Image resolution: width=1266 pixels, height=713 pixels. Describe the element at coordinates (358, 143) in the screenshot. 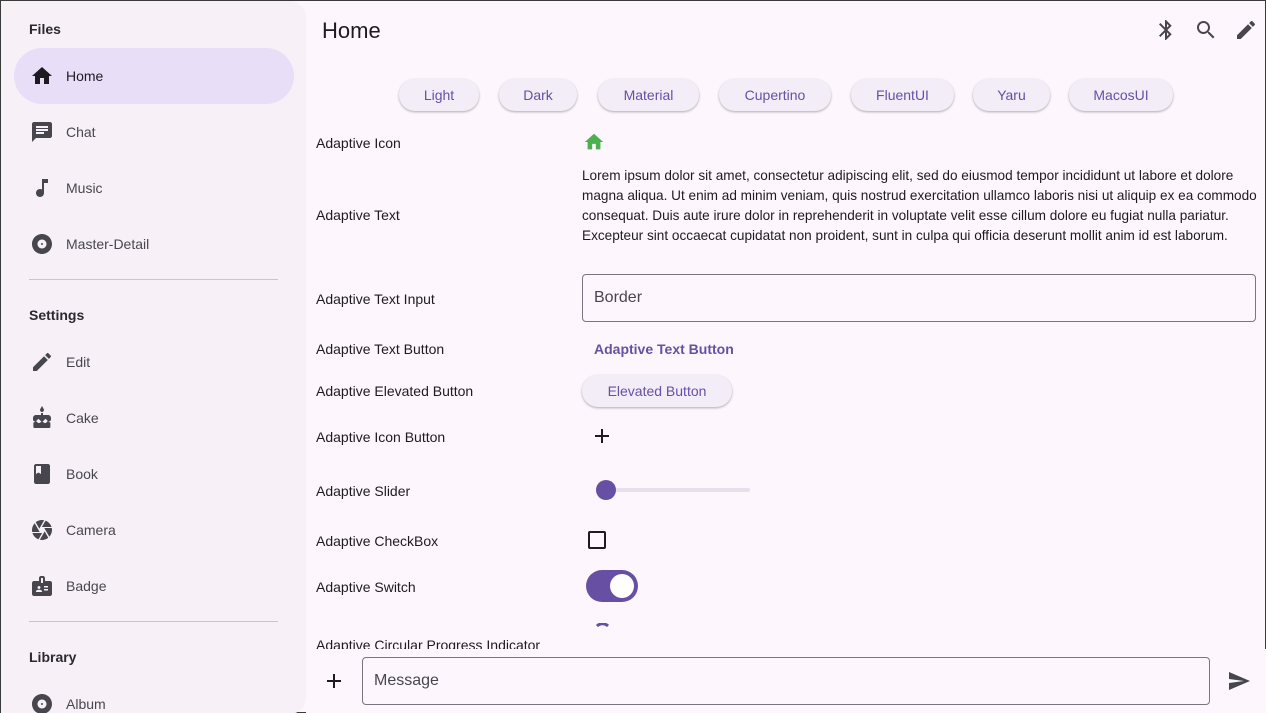

I see `adaptive-icon-label: Adaptive Icon` at that location.